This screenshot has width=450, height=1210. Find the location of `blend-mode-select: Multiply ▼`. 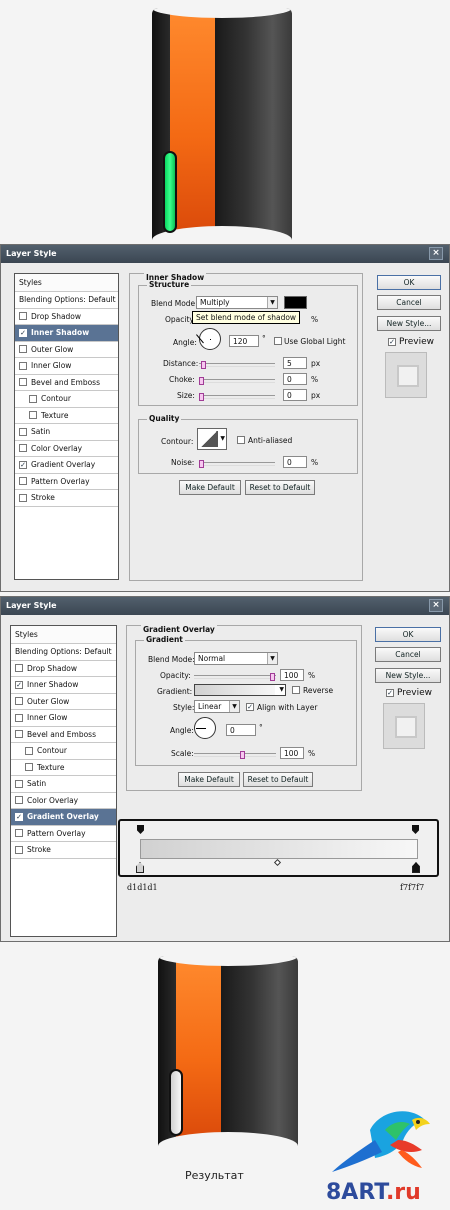

blend-mode-select: Multiply ▼ is located at coordinates (237, 302).